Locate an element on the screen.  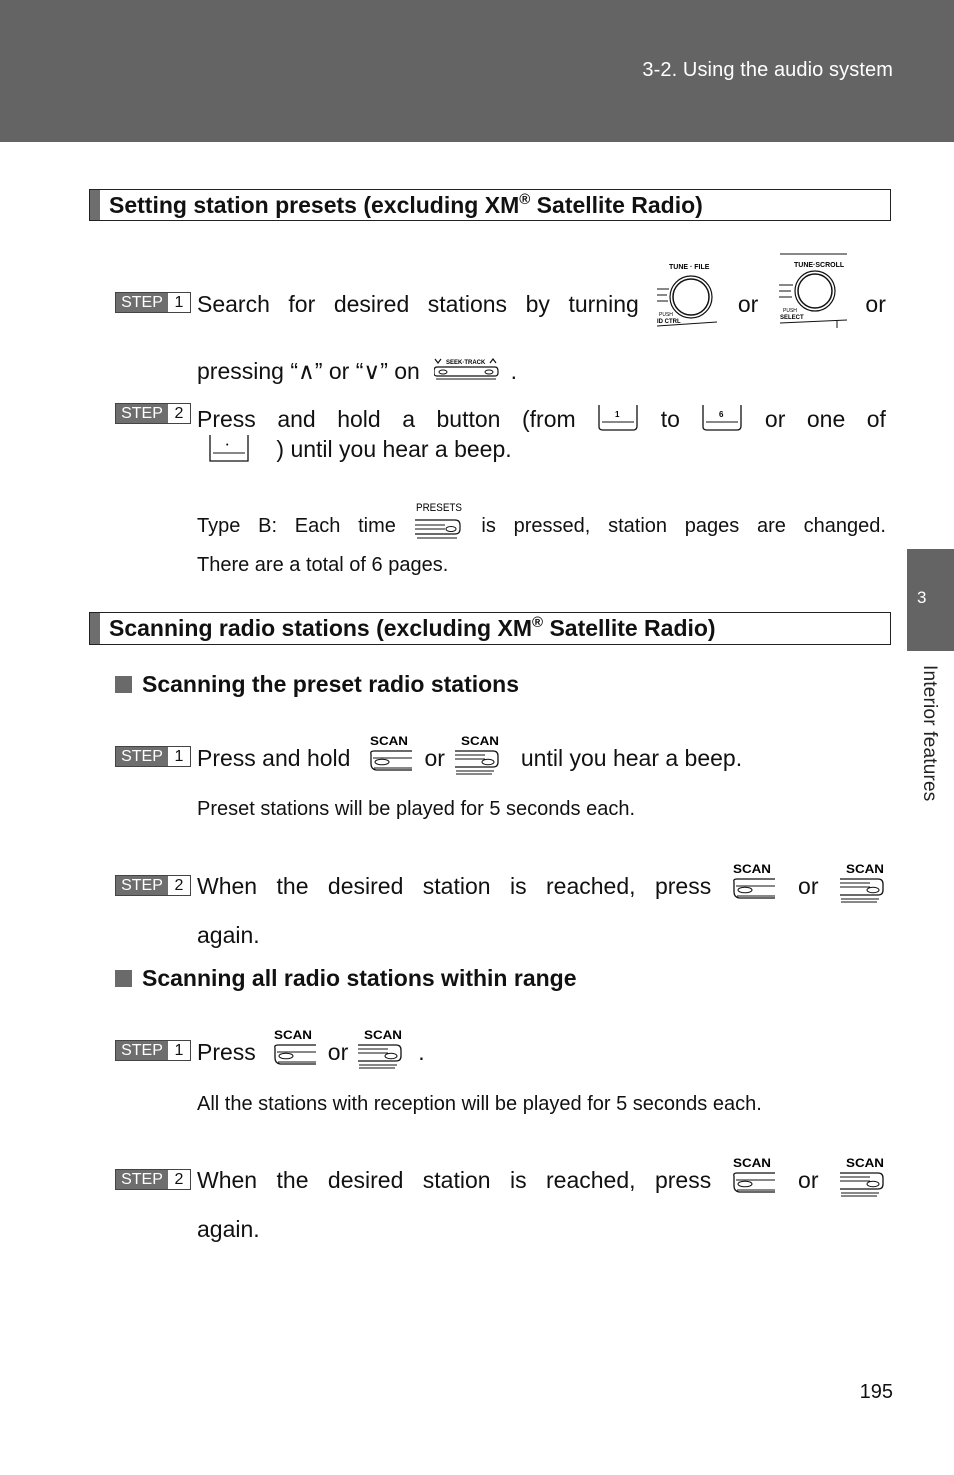
preset-button-icon: • is located at coordinates (229, 448).